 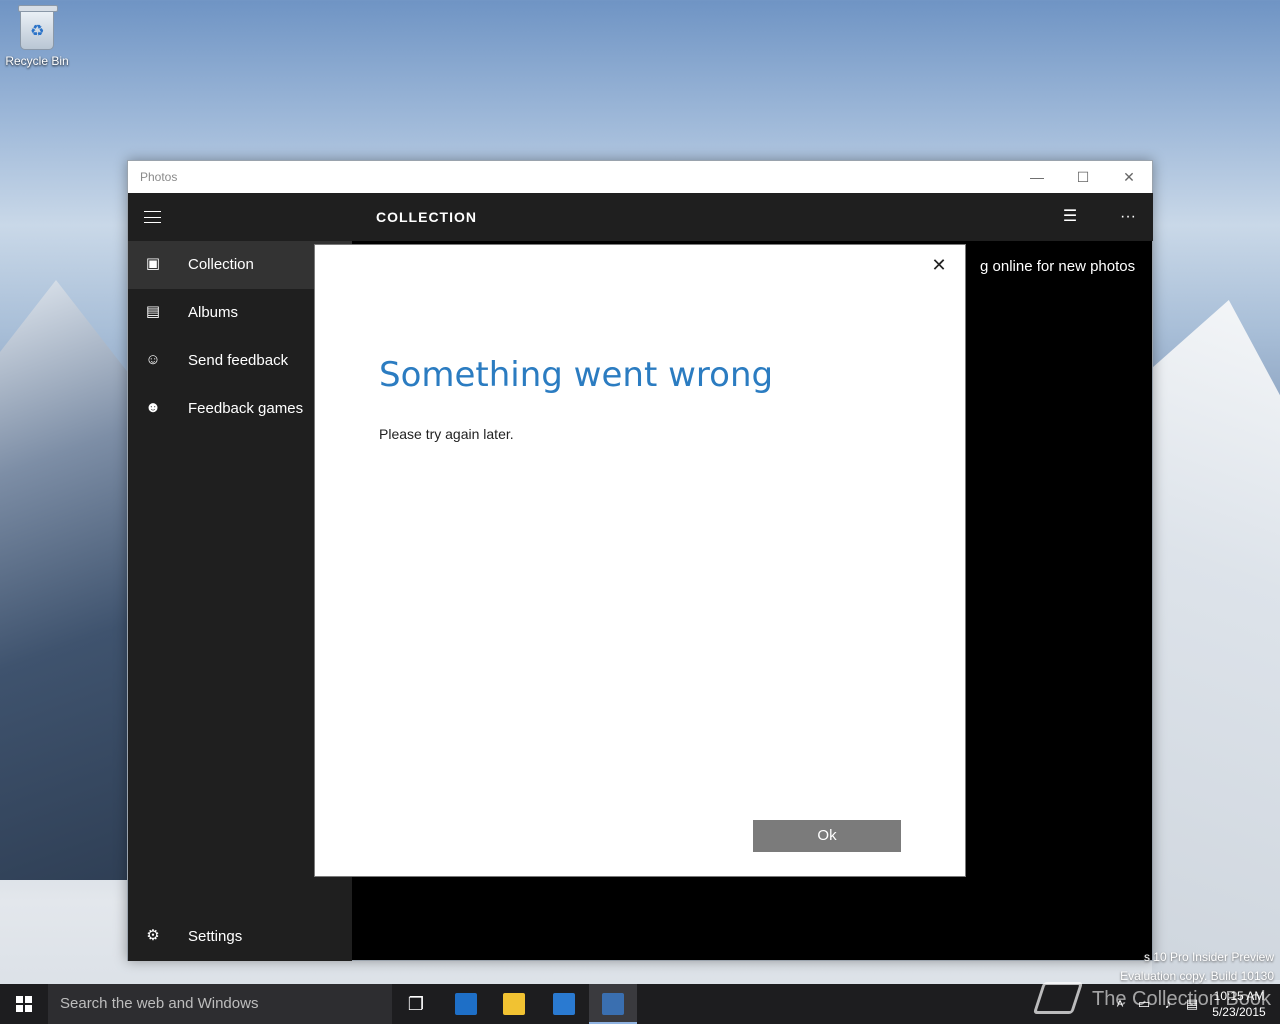 What do you see at coordinates (576, 375) in the screenshot?
I see `dialog-title: Something went wrong` at bounding box center [576, 375].